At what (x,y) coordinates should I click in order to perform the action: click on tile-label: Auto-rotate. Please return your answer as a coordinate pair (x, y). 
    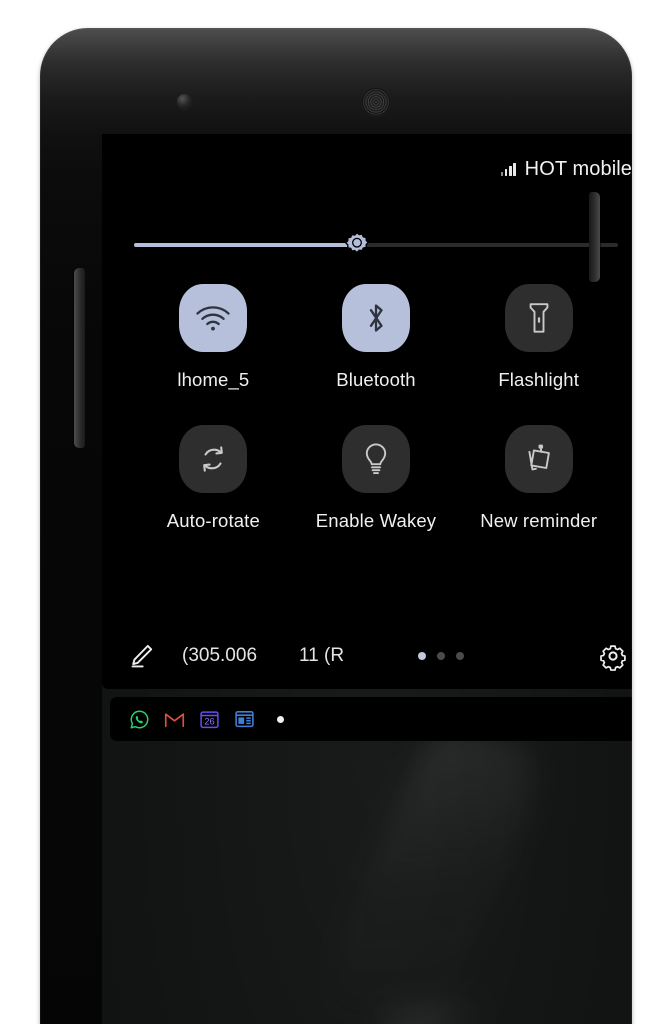
    Looking at the image, I should click on (213, 520).